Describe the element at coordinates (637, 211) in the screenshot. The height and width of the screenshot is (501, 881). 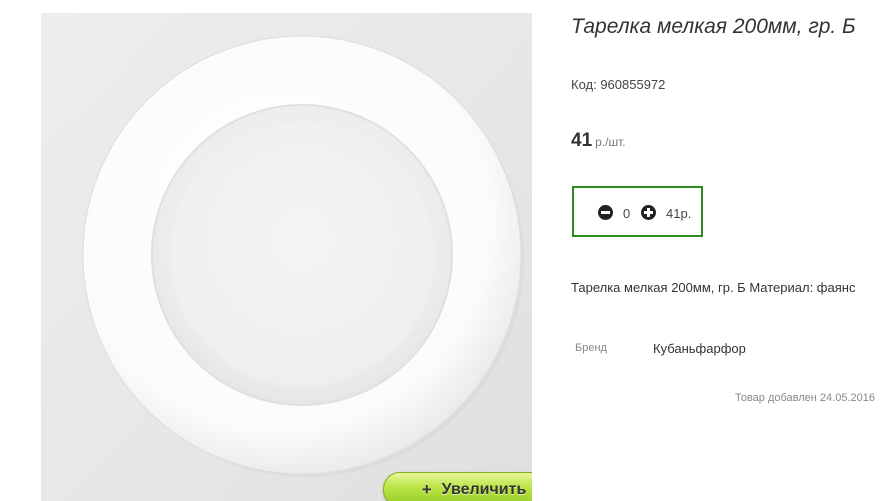
I see `quantity-stepper: 0 41р.` at that location.